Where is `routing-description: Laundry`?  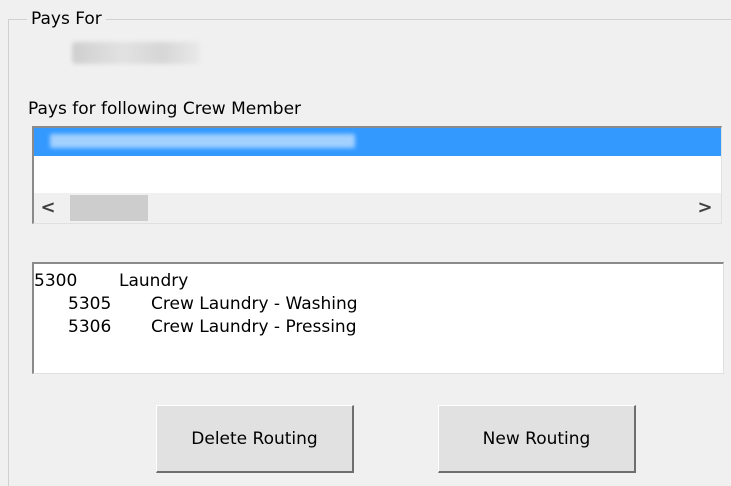
routing-description: Laundry is located at coordinates (154, 281).